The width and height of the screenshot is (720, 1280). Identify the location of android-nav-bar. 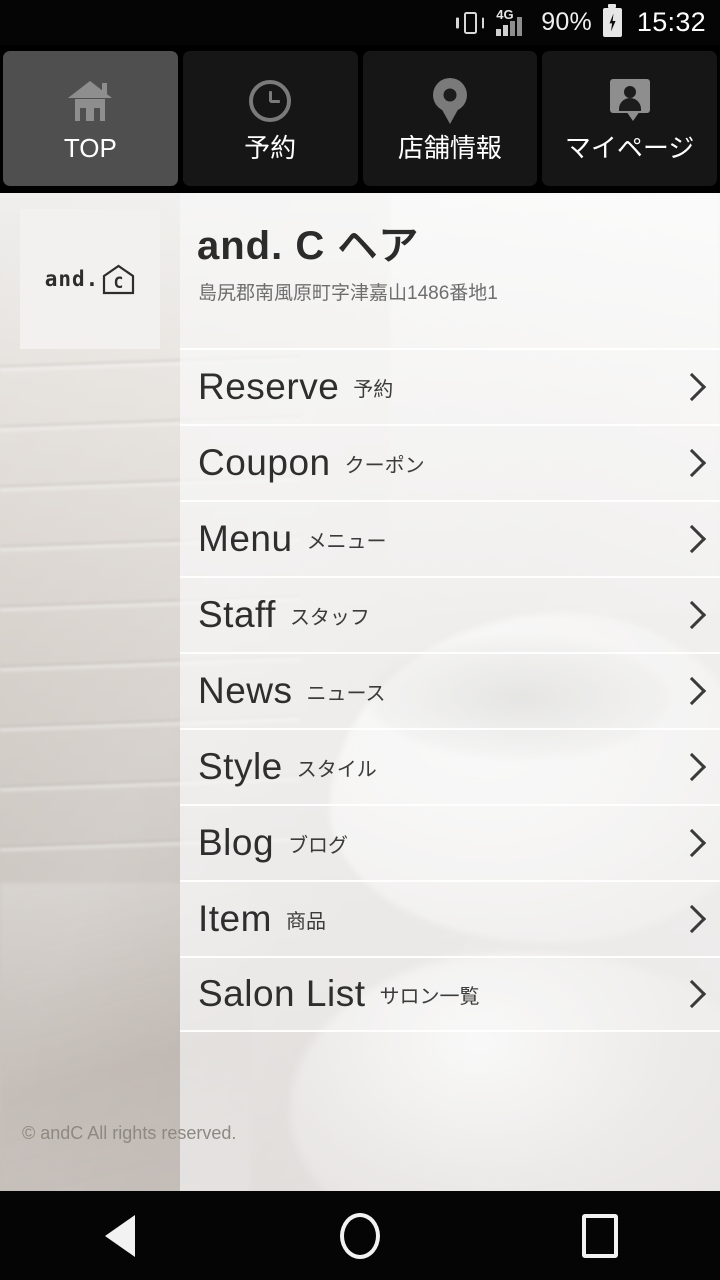
(360, 1235).